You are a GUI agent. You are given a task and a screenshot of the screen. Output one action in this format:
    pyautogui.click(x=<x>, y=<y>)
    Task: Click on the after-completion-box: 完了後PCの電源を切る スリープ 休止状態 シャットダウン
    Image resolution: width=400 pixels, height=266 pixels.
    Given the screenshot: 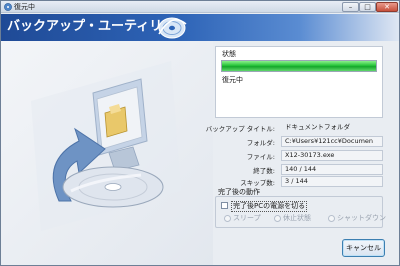 What is the action you would take?
    pyautogui.click(x=300, y=212)
    